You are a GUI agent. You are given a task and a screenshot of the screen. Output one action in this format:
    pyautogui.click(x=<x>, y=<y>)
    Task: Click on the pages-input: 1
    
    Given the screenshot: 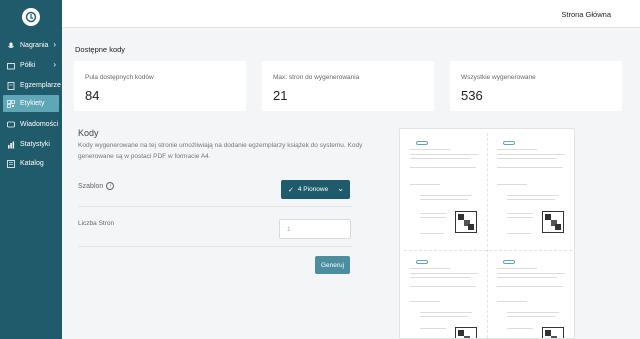 What is the action you would take?
    pyautogui.click(x=315, y=229)
    